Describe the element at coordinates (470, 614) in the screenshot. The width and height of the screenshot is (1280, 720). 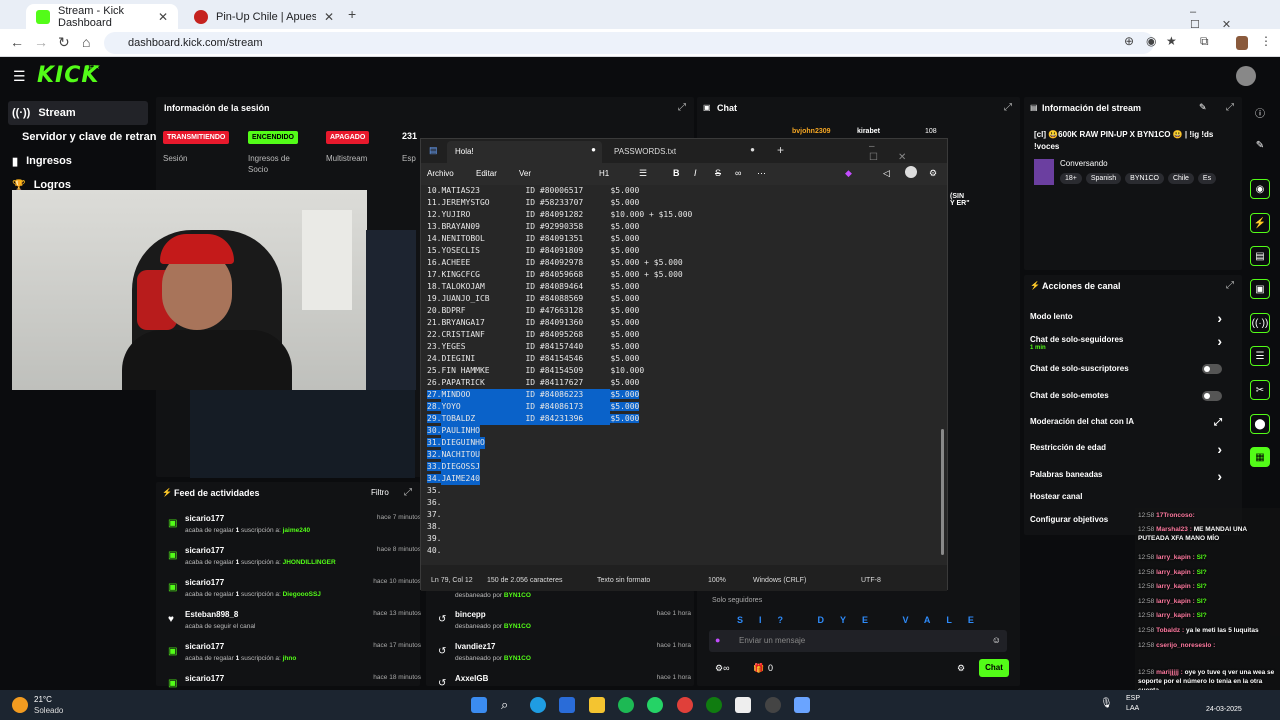
I see `mod-username: bincepp` at that location.